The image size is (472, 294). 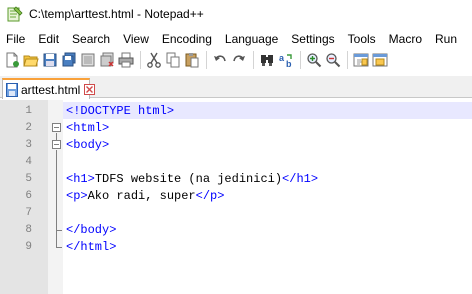 I want to click on save-all-icon, so click(x=69, y=60).